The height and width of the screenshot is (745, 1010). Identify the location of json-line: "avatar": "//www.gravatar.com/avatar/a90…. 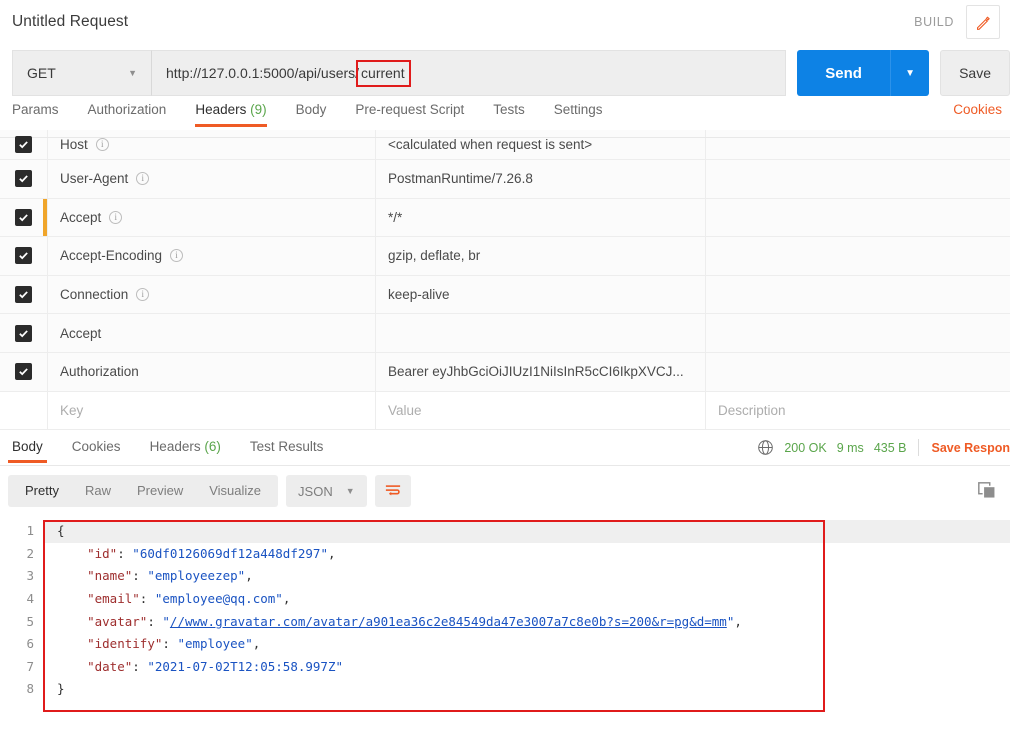
(414, 621).